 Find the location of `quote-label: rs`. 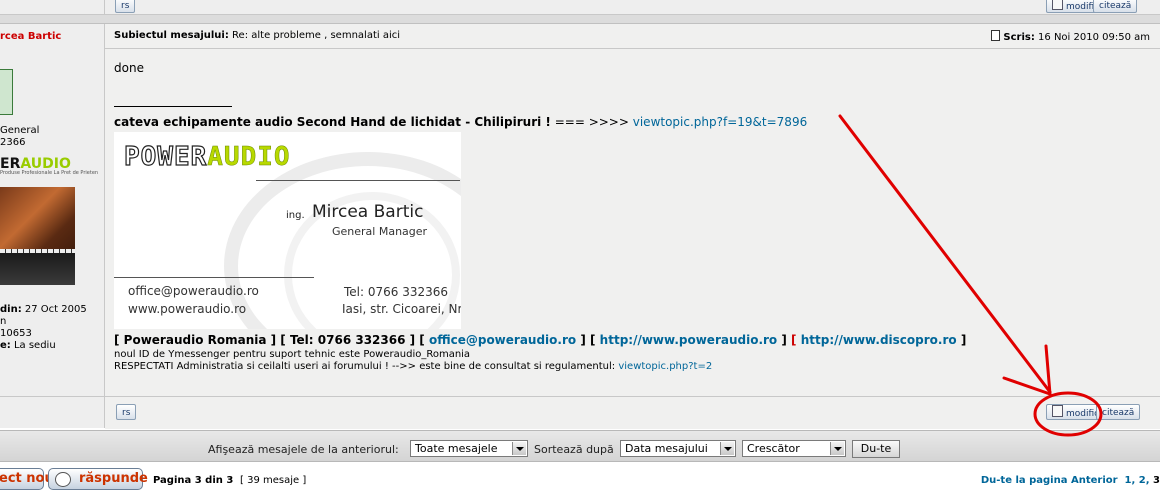

quote-label: rs is located at coordinates (125, 6).